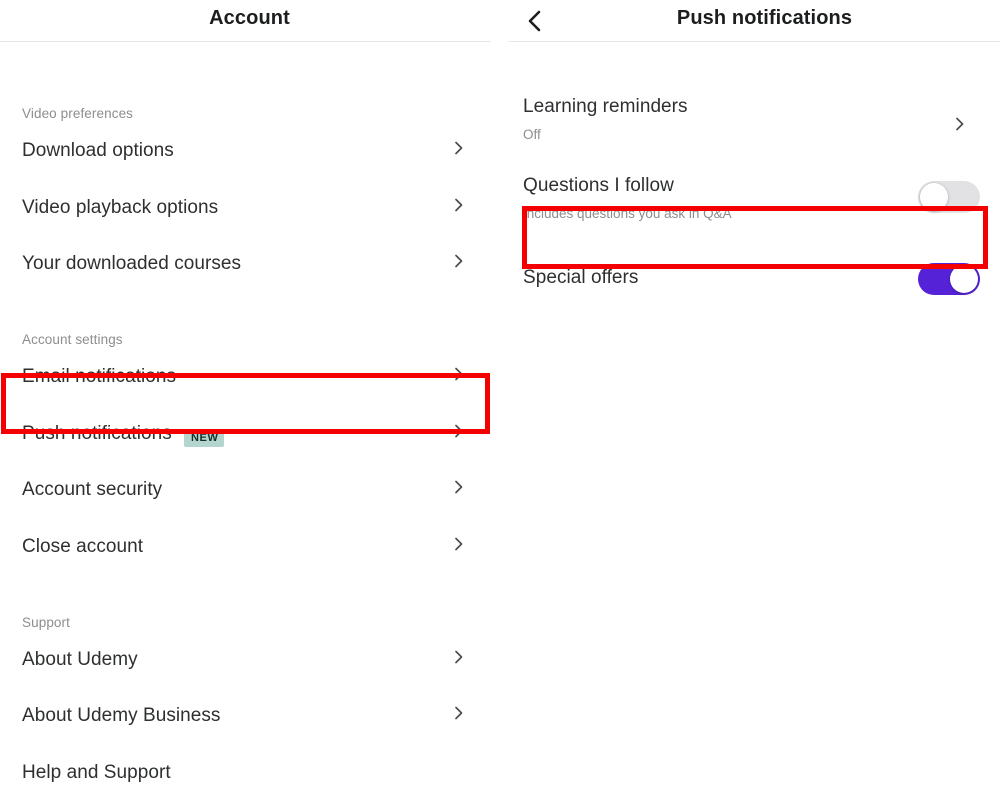  What do you see at coordinates (249, 677) in the screenshot?
I see `sidebar-item-about-udemy: About Udemy` at bounding box center [249, 677].